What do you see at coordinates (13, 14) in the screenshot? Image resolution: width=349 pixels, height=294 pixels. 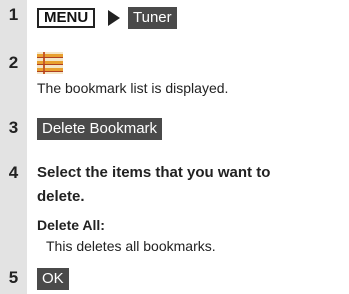 I see `step-number-1: 1` at bounding box center [13, 14].